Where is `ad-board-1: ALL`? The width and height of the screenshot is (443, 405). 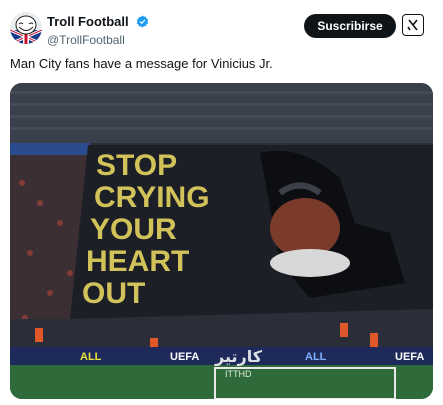 ad-board-1: ALL is located at coordinates (91, 357).